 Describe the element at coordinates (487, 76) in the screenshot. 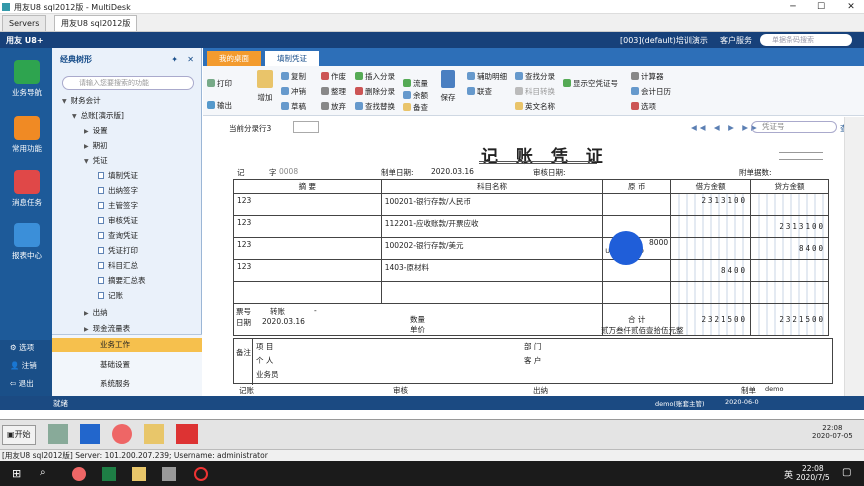

I see `aux-detail-button: 辅助明细` at that location.